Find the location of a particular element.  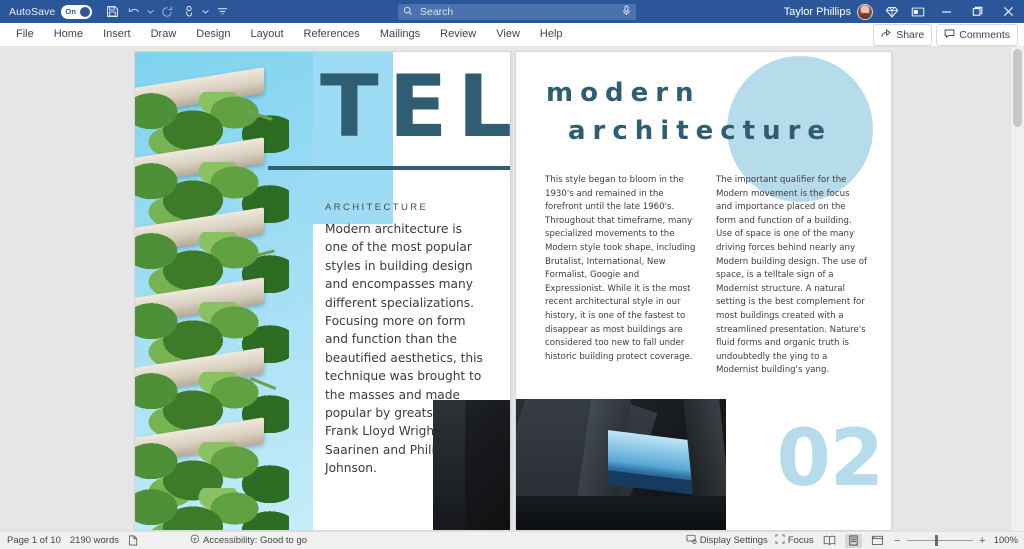

comment-icon is located at coordinates (949, 35).